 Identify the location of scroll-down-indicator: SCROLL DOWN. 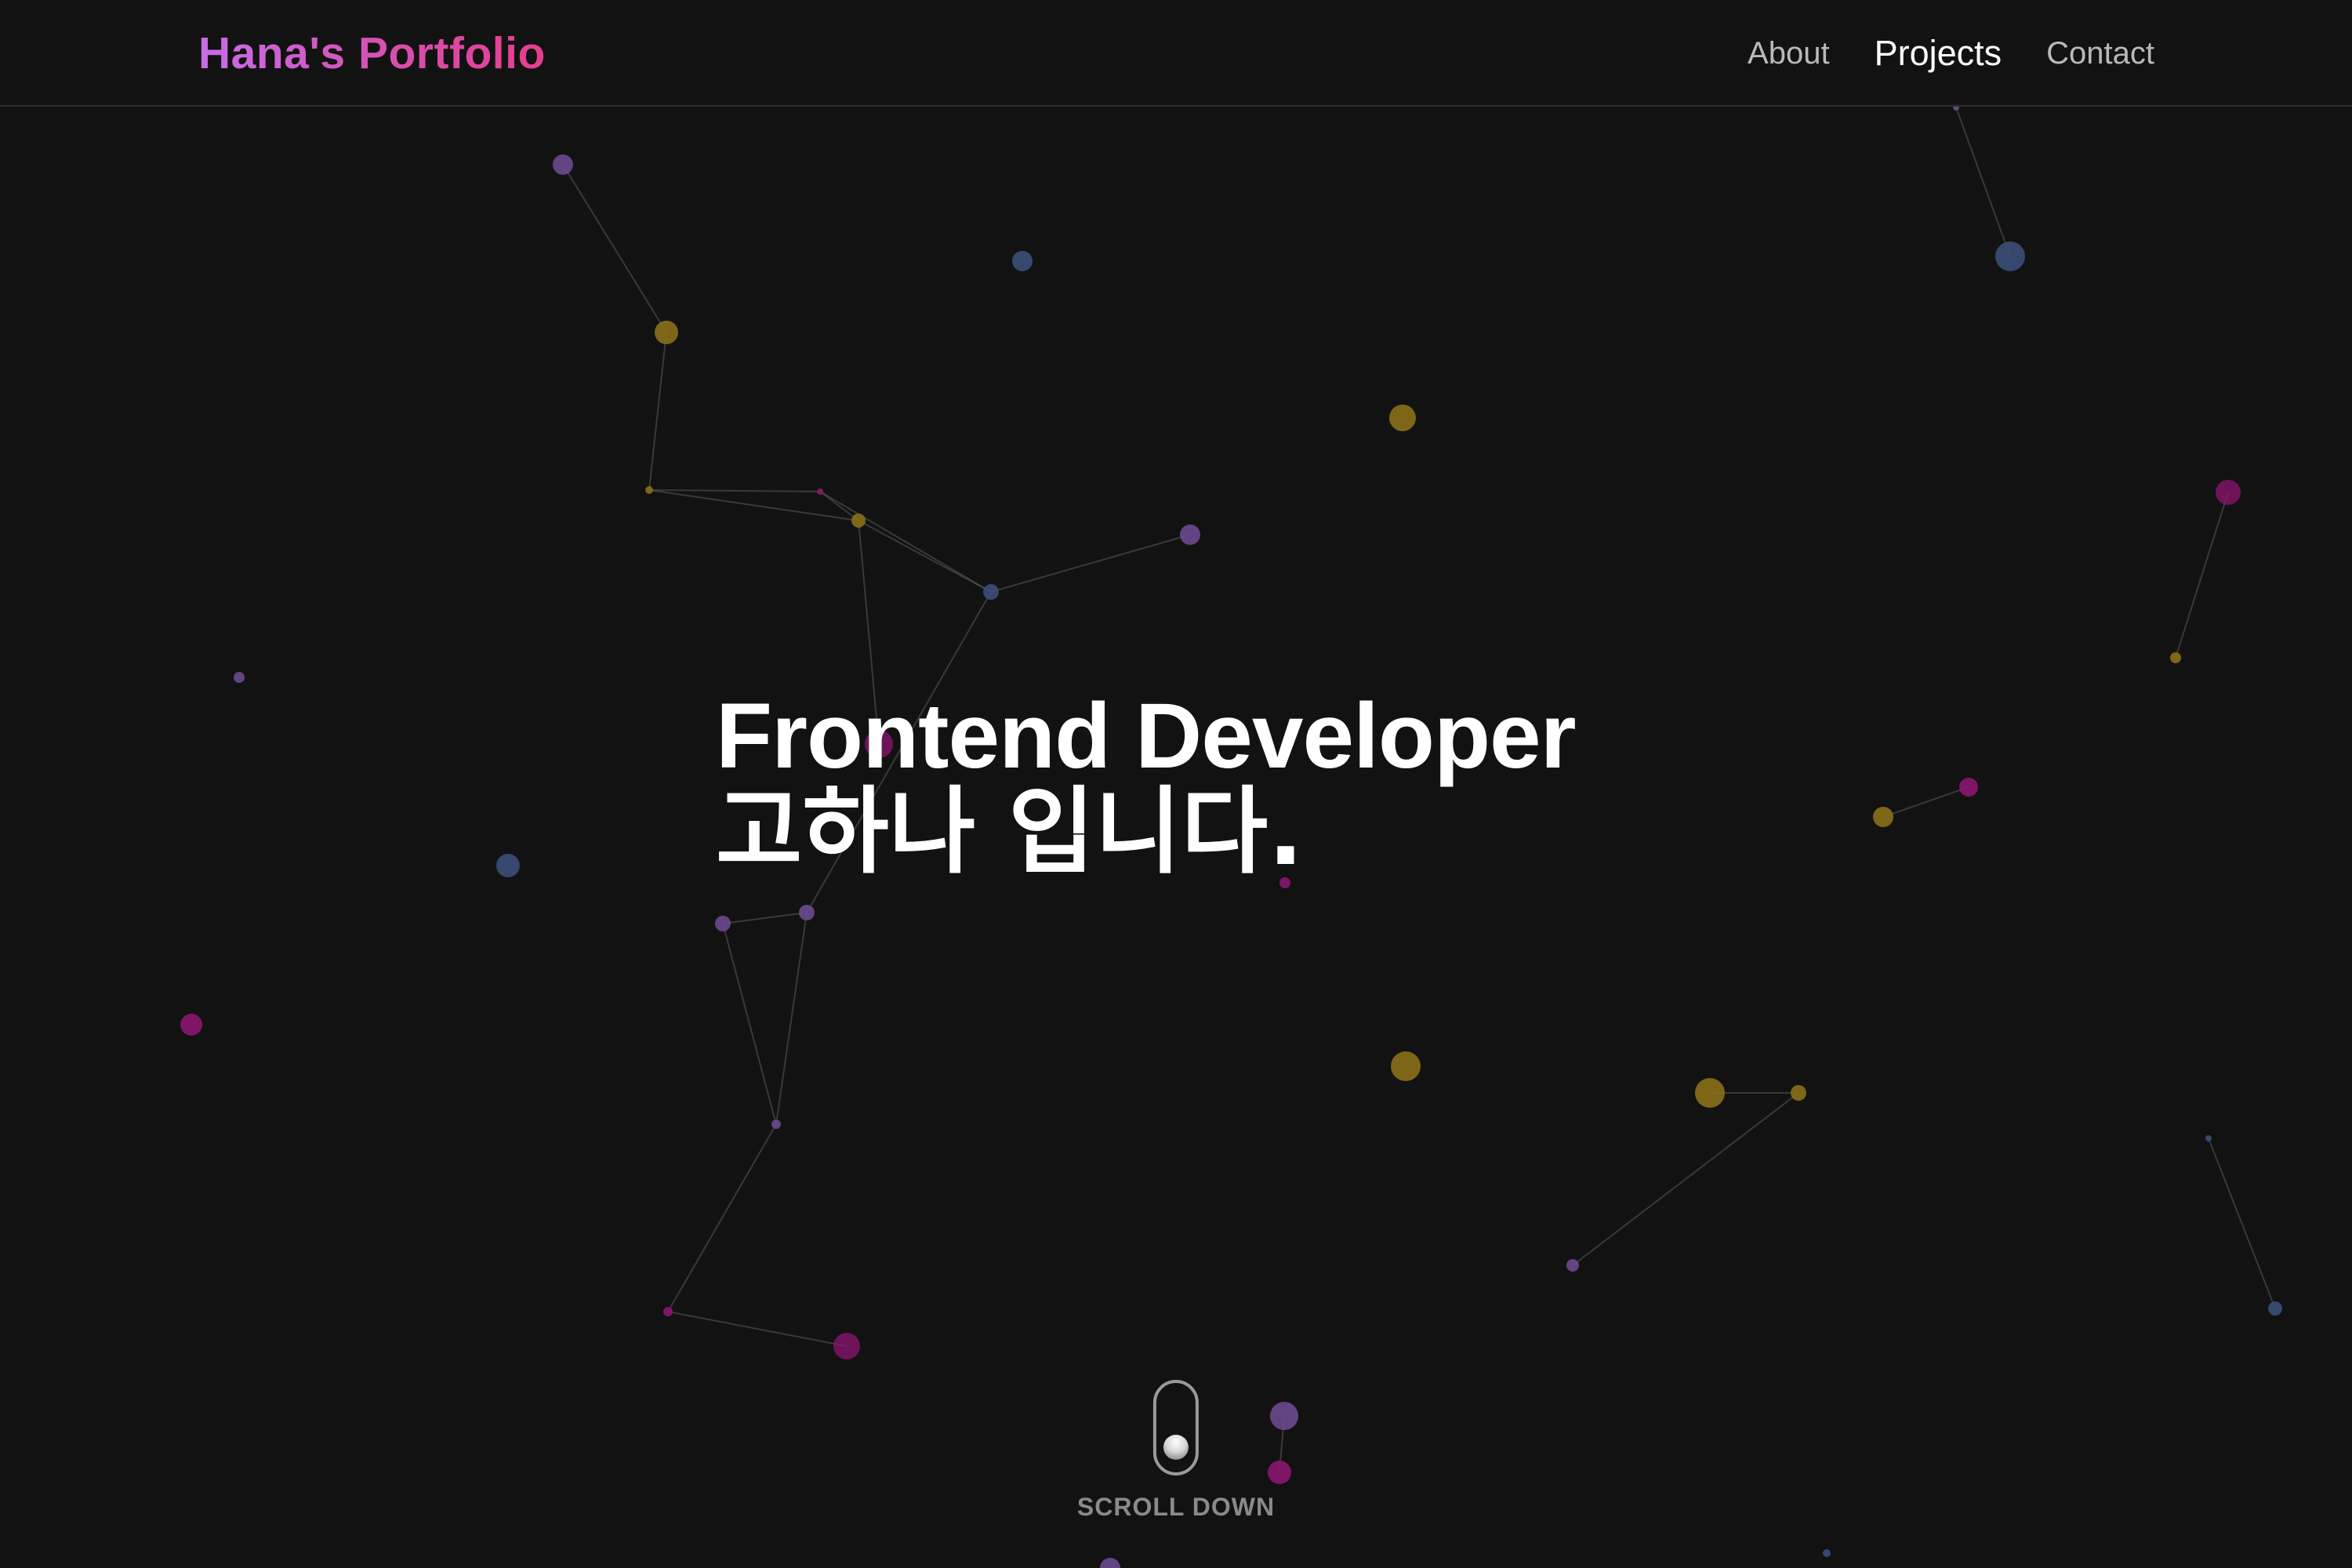
(1176, 1451).